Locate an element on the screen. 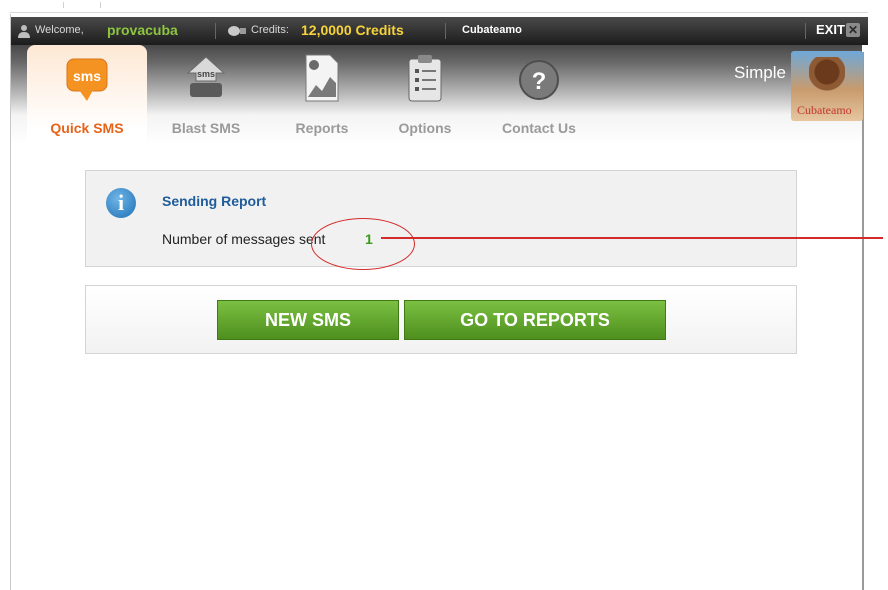 This screenshot has width=888, height=590. brand-logo-text: Cubateamo is located at coordinates (824, 110).